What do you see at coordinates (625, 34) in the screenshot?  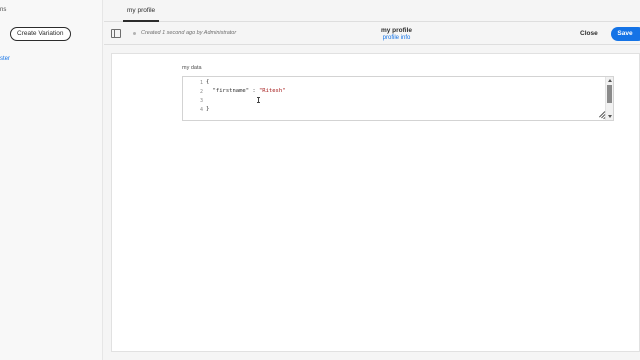 I see `save-button: Save` at bounding box center [625, 34].